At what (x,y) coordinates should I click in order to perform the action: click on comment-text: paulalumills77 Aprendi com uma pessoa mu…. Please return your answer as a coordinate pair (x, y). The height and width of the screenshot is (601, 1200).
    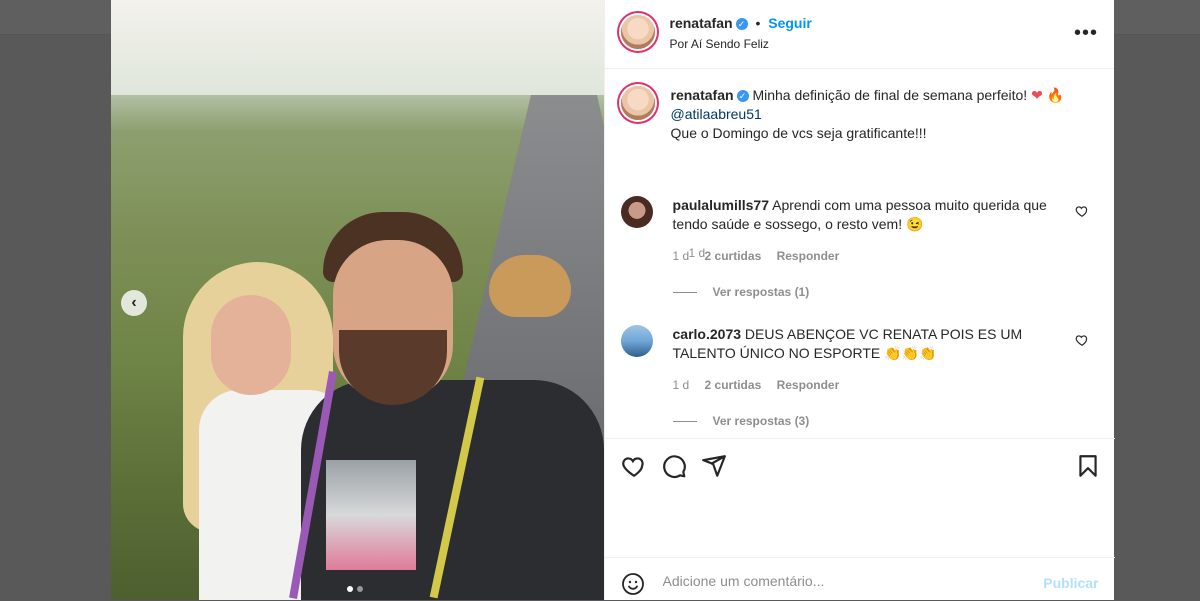
    Looking at the image, I should click on (865, 215).